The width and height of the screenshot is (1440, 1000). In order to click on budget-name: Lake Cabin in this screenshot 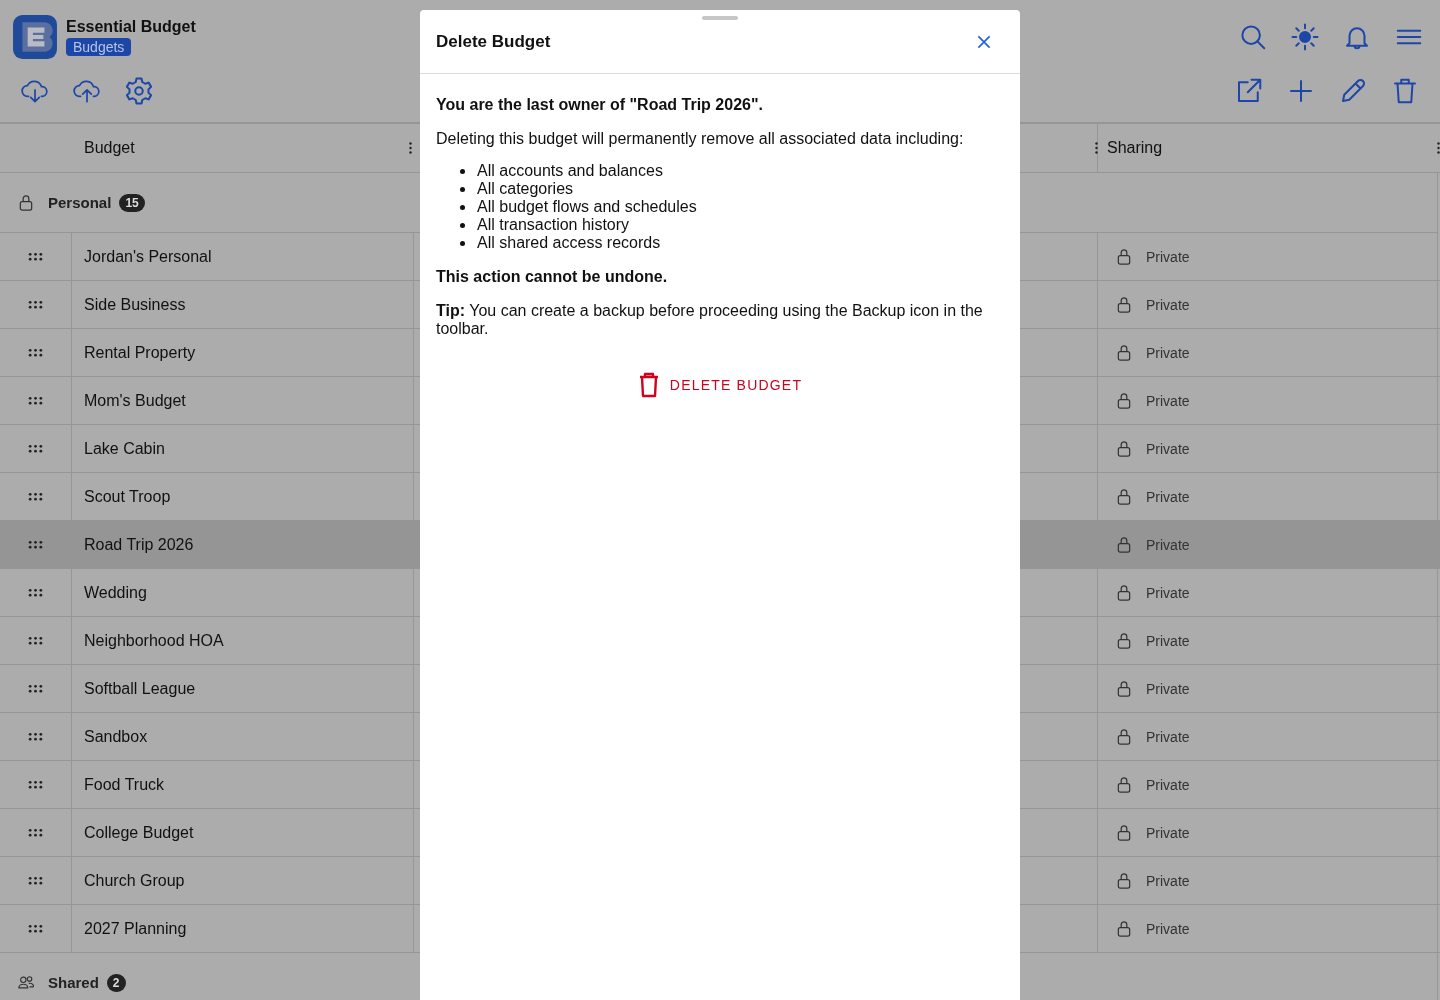, I will do `click(124, 448)`.